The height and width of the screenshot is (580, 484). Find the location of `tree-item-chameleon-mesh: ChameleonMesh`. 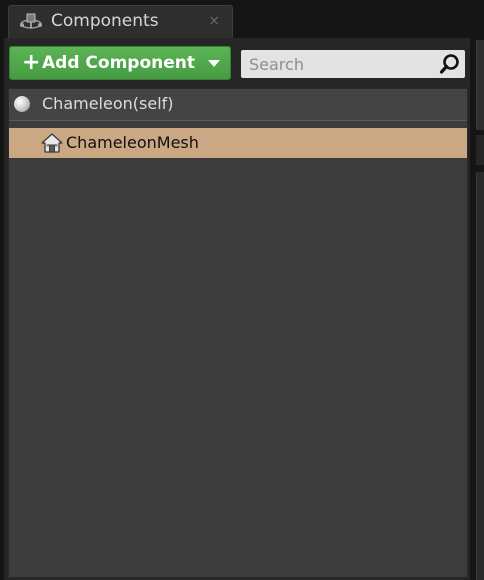

tree-item-chameleon-mesh: ChameleonMesh is located at coordinates (238, 143).